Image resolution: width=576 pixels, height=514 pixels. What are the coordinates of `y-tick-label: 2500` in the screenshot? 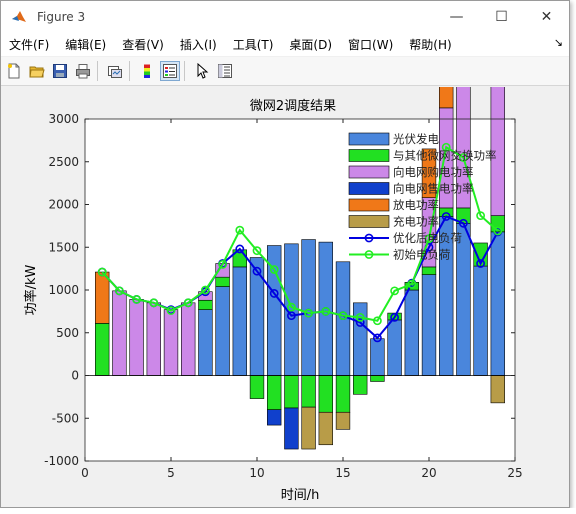 It's located at (63, 162).